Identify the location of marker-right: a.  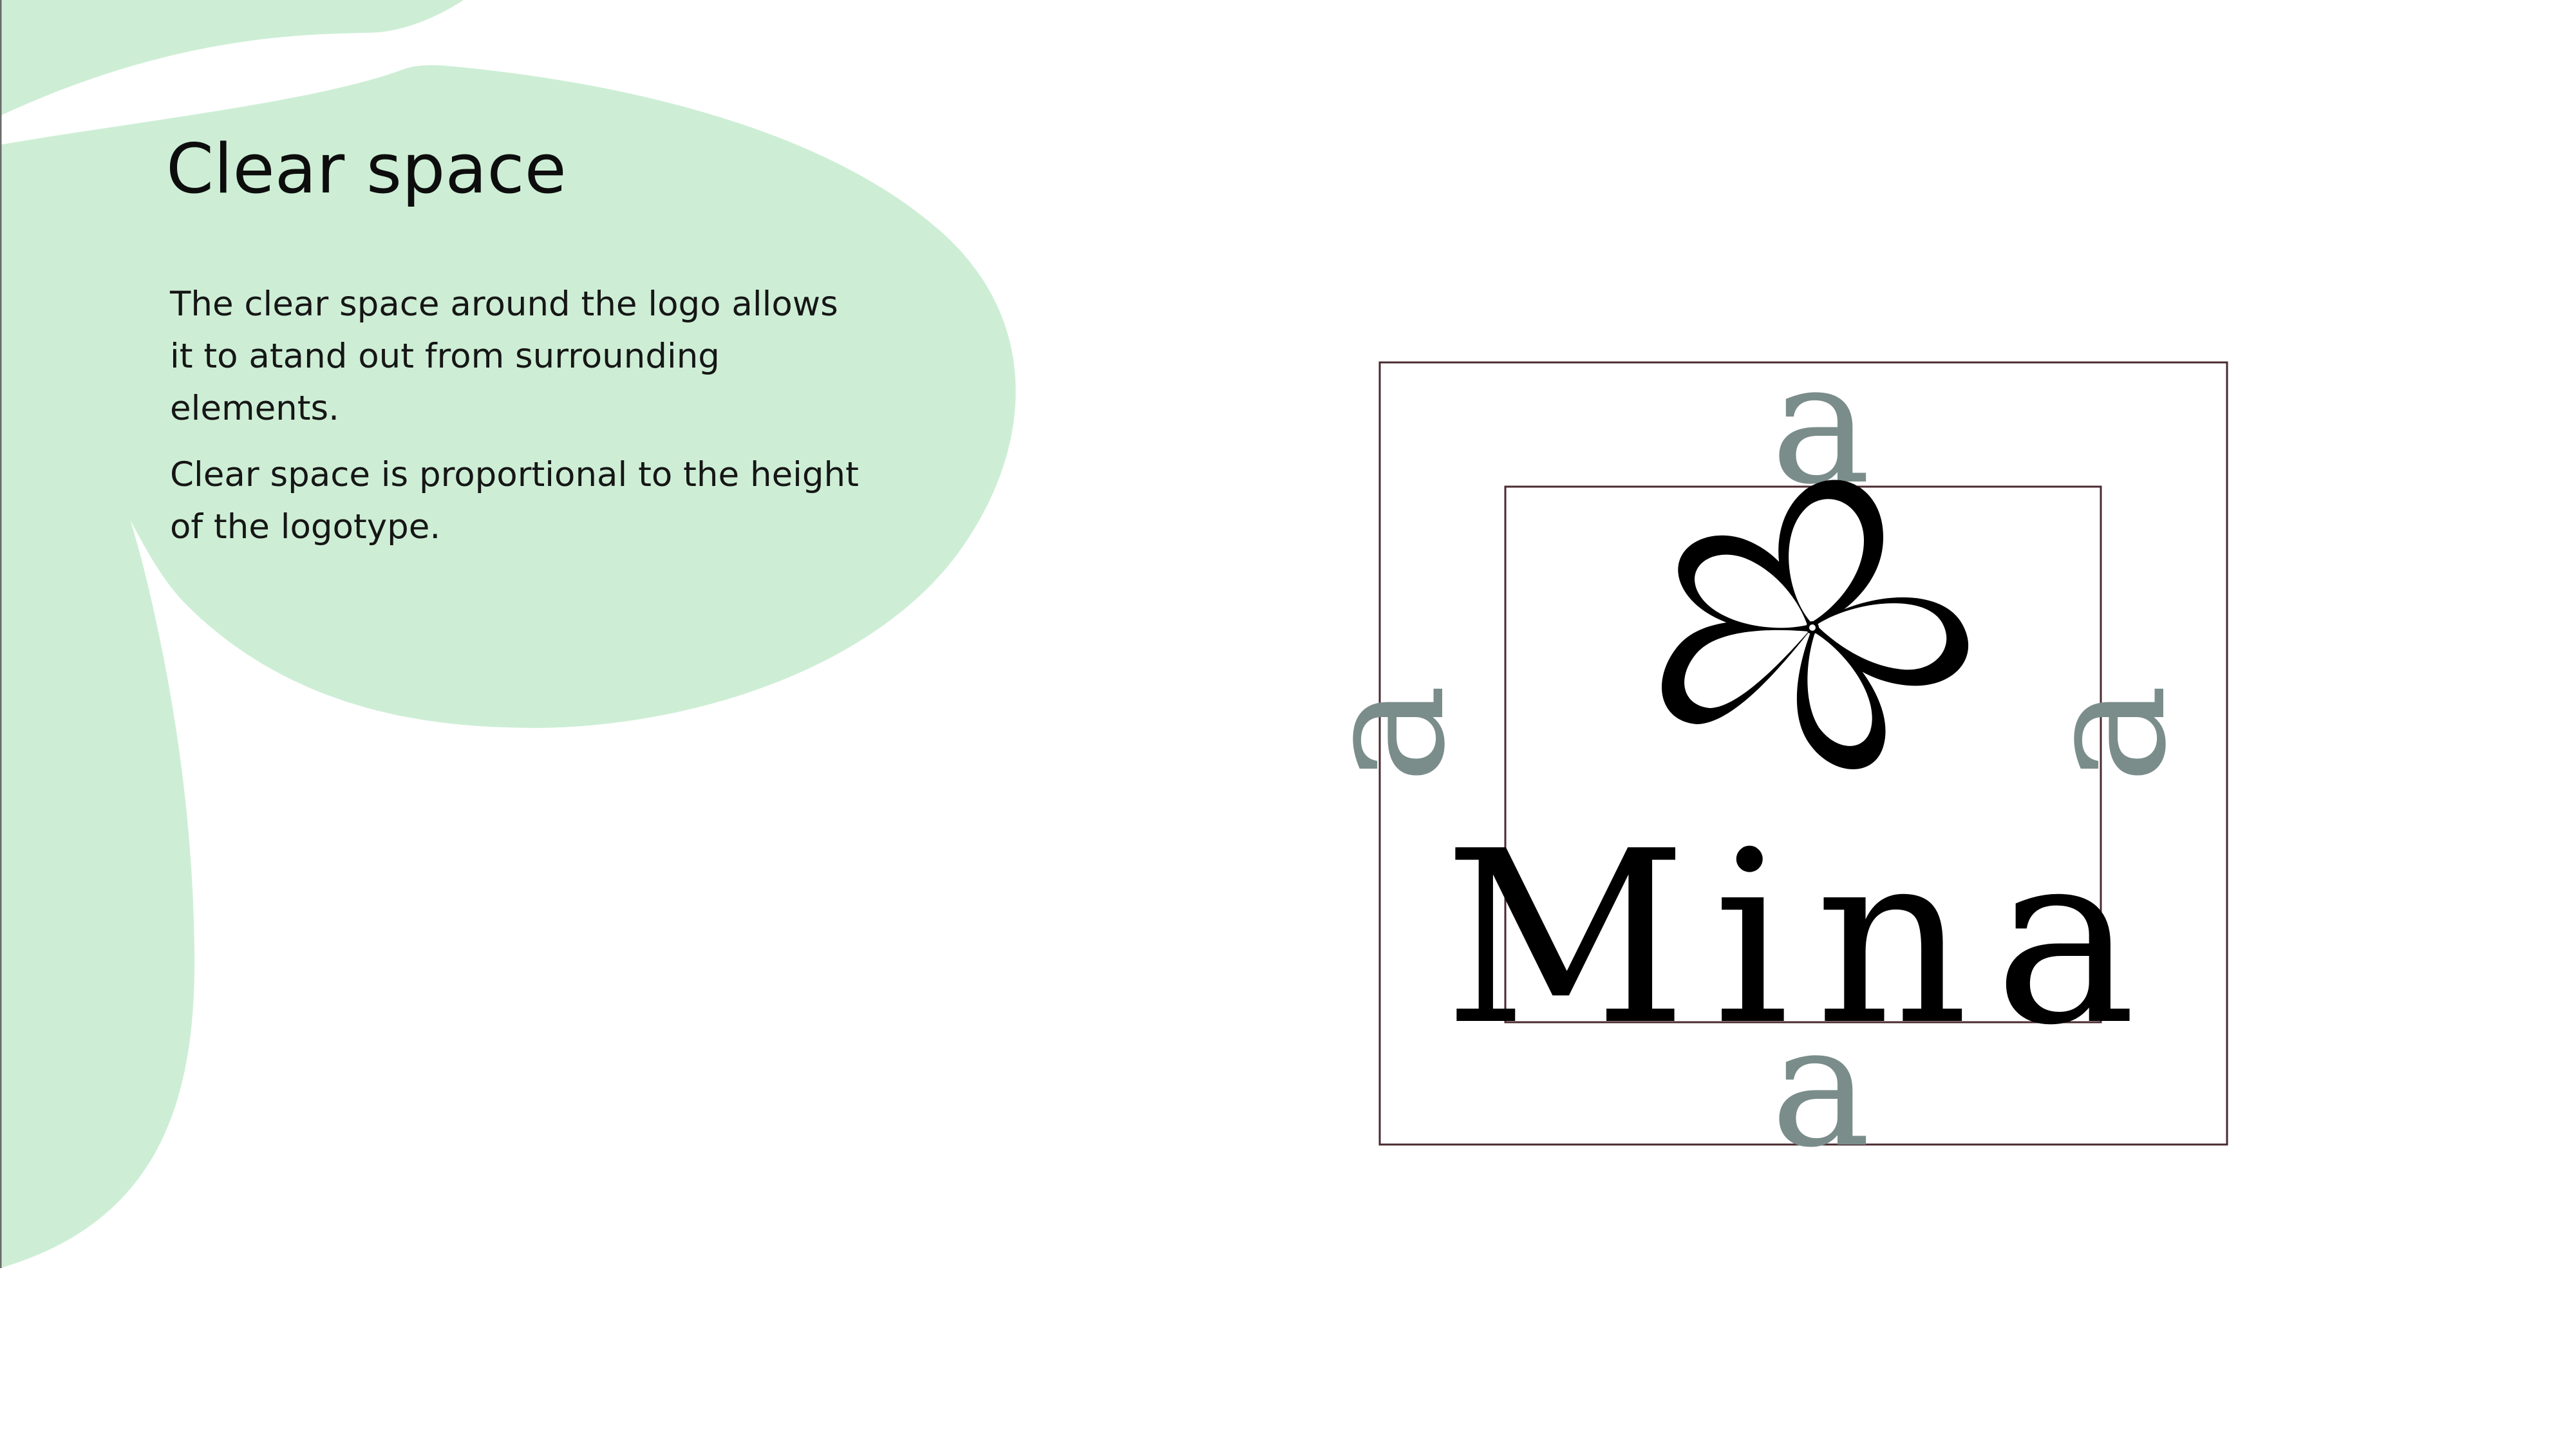
(2106, 733).